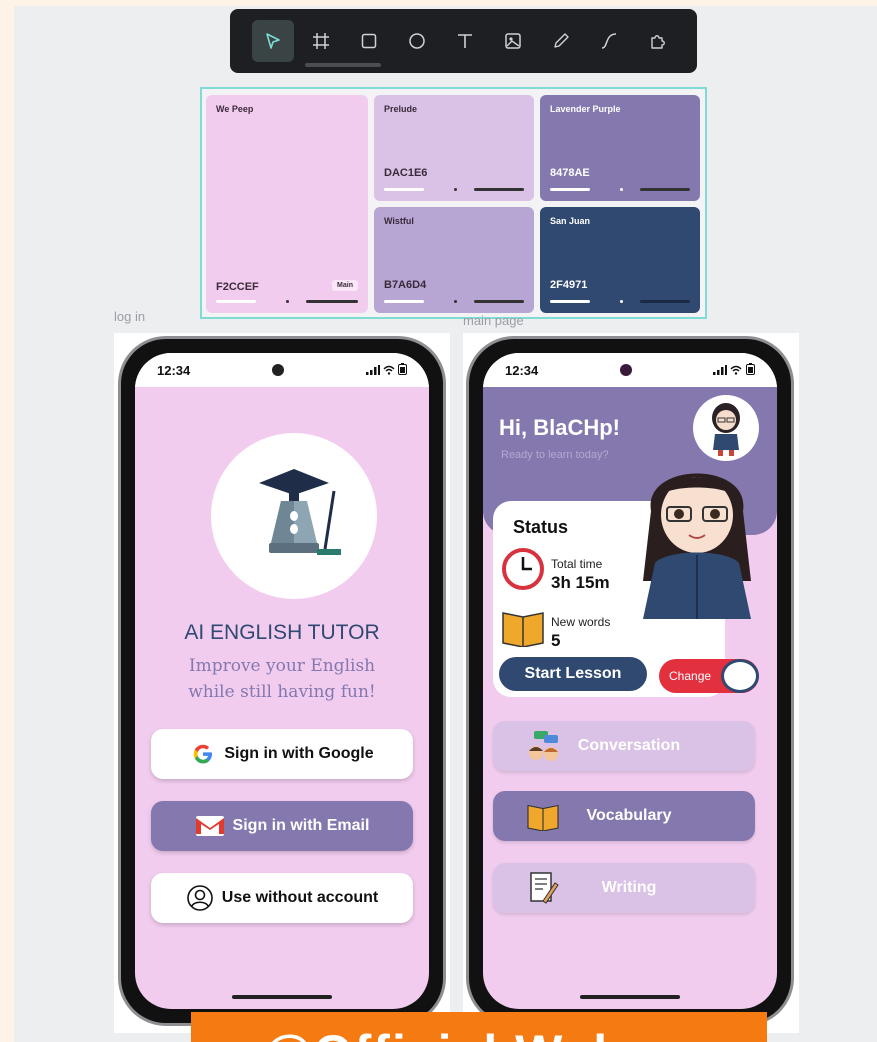 The image size is (877, 1042). Describe the element at coordinates (405, 285) in the screenshot. I see `swatch-hex: B7A6D4` at that location.